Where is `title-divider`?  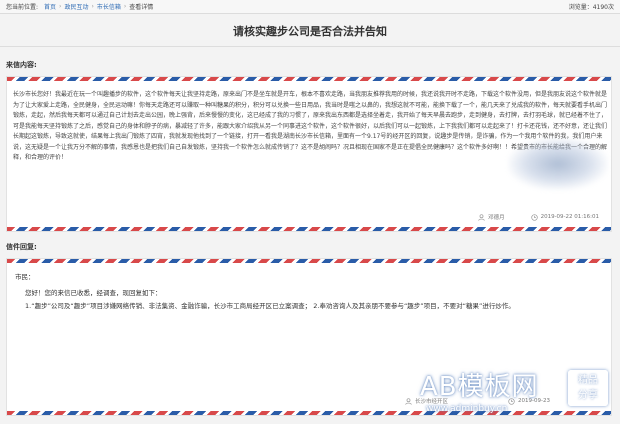
title-divider is located at coordinates (310, 46).